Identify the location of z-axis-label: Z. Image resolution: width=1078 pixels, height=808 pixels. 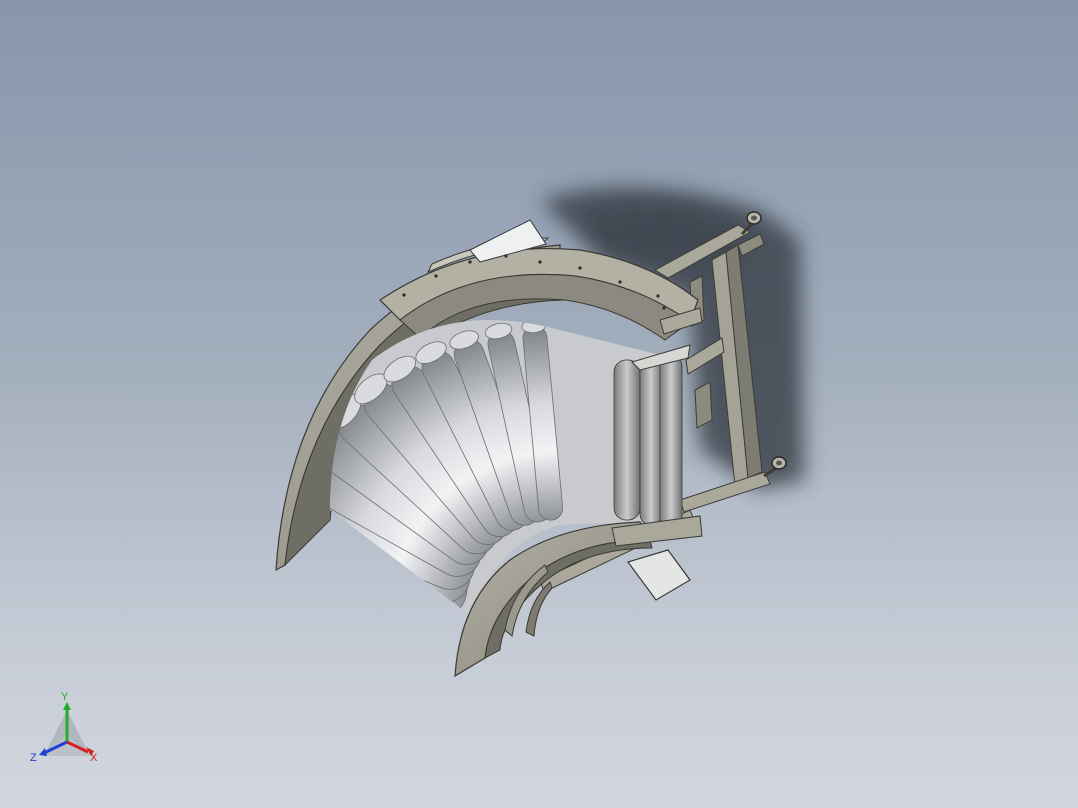
(33, 758).